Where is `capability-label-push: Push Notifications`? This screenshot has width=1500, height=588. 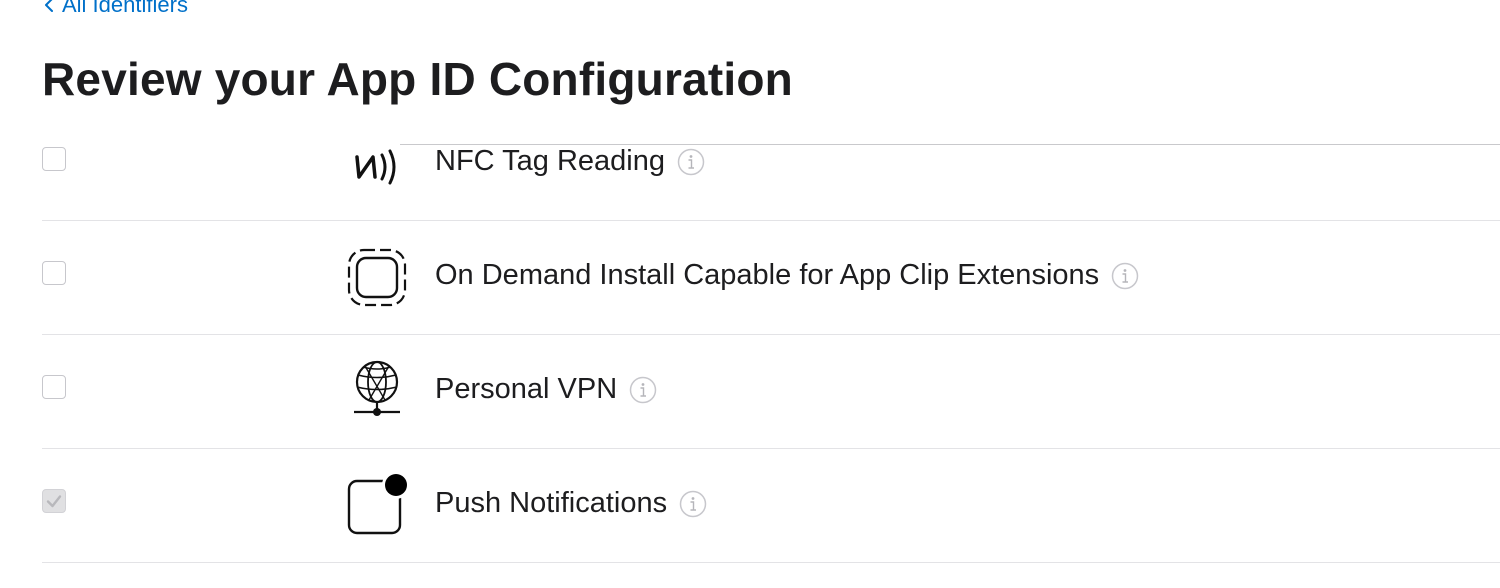 capability-label-push: Push Notifications is located at coordinates (571, 503).